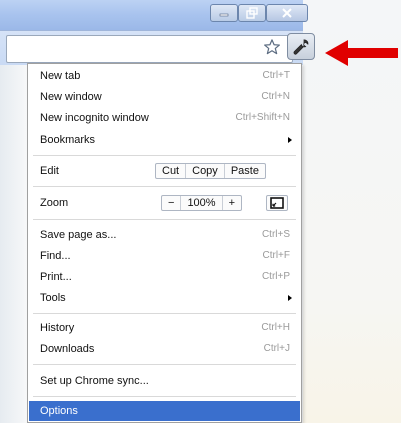 This screenshot has height=423, width=401. Describe the element at coordinates (68, 140) in the screenshot. I see `menu-item-label: Bookmarks` at that location.